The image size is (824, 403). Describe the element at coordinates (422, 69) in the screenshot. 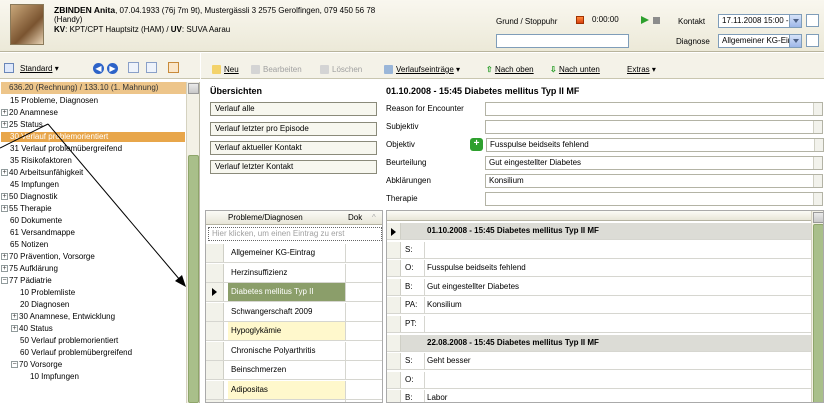

I see `verlaufseintraege-dropdown: Verlaufseinträge ▾` at that location.